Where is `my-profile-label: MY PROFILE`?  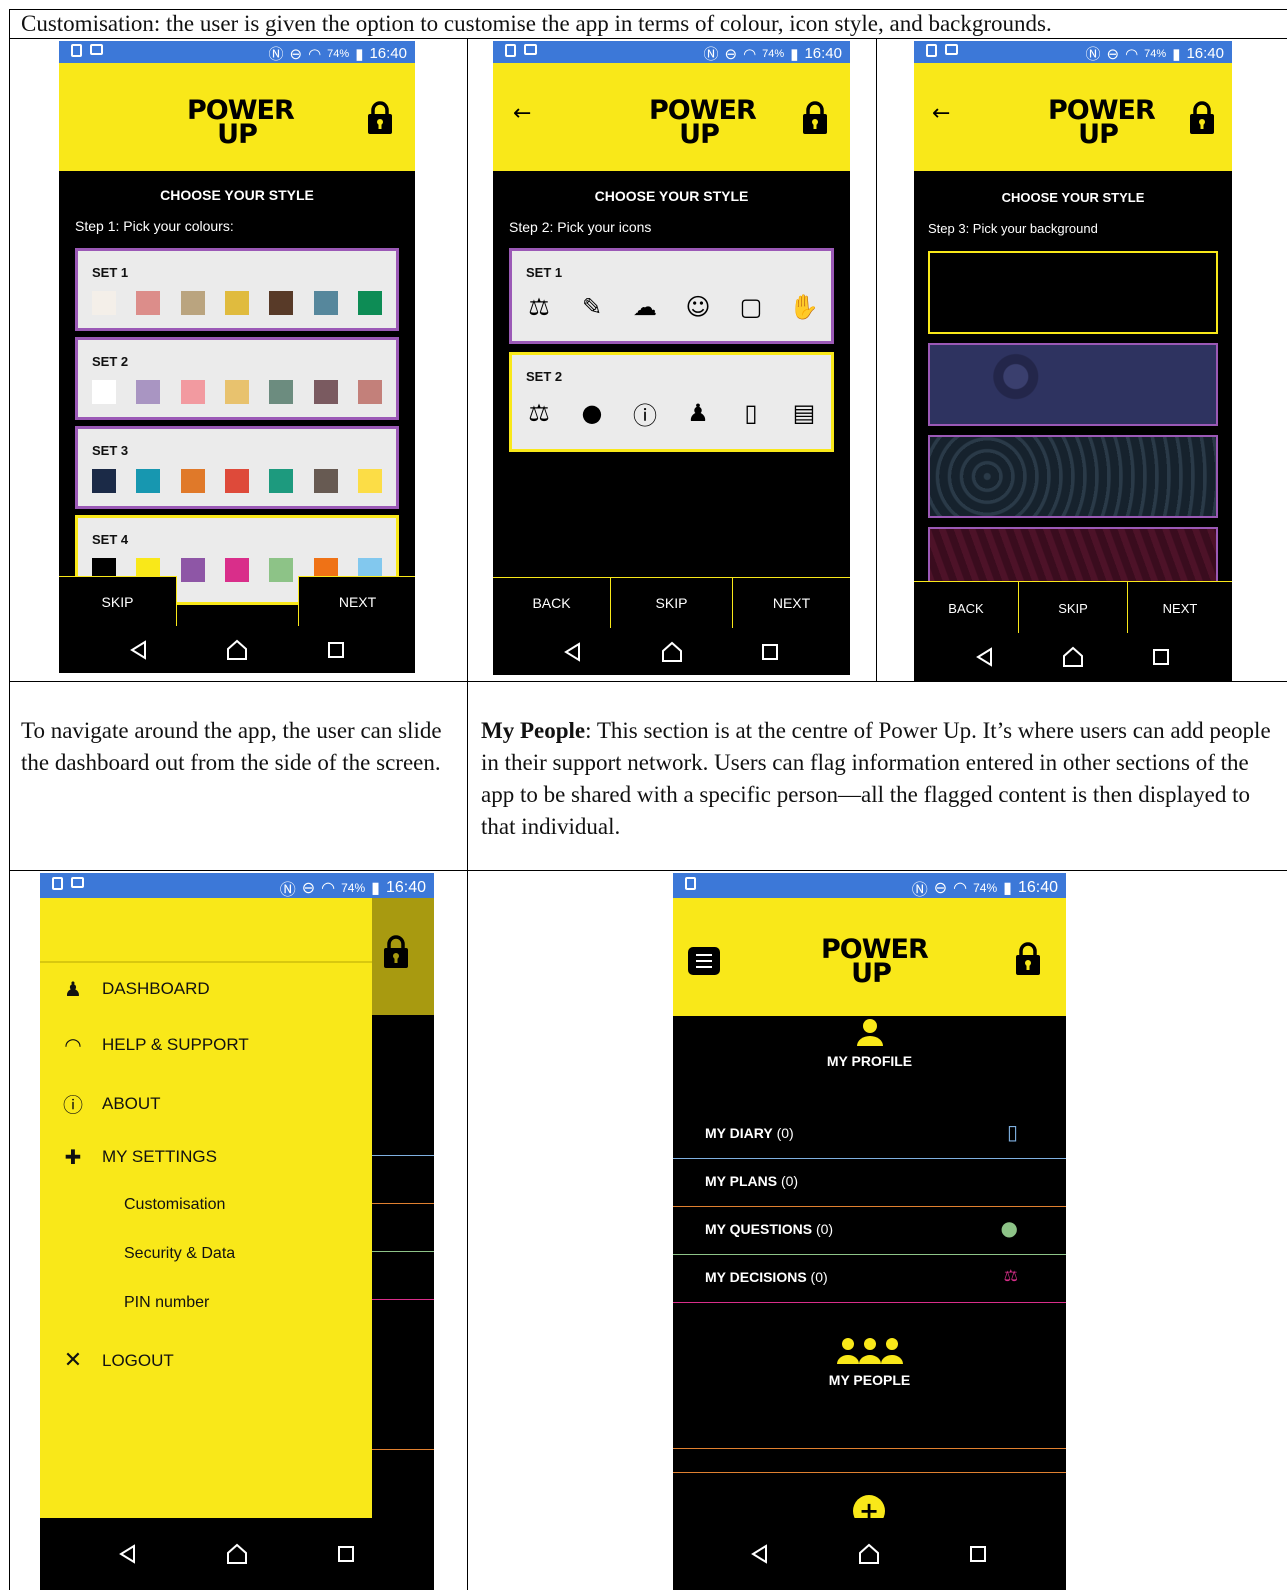 my-profile-label: MY PROFILE is located at coordinates (869, 1061).